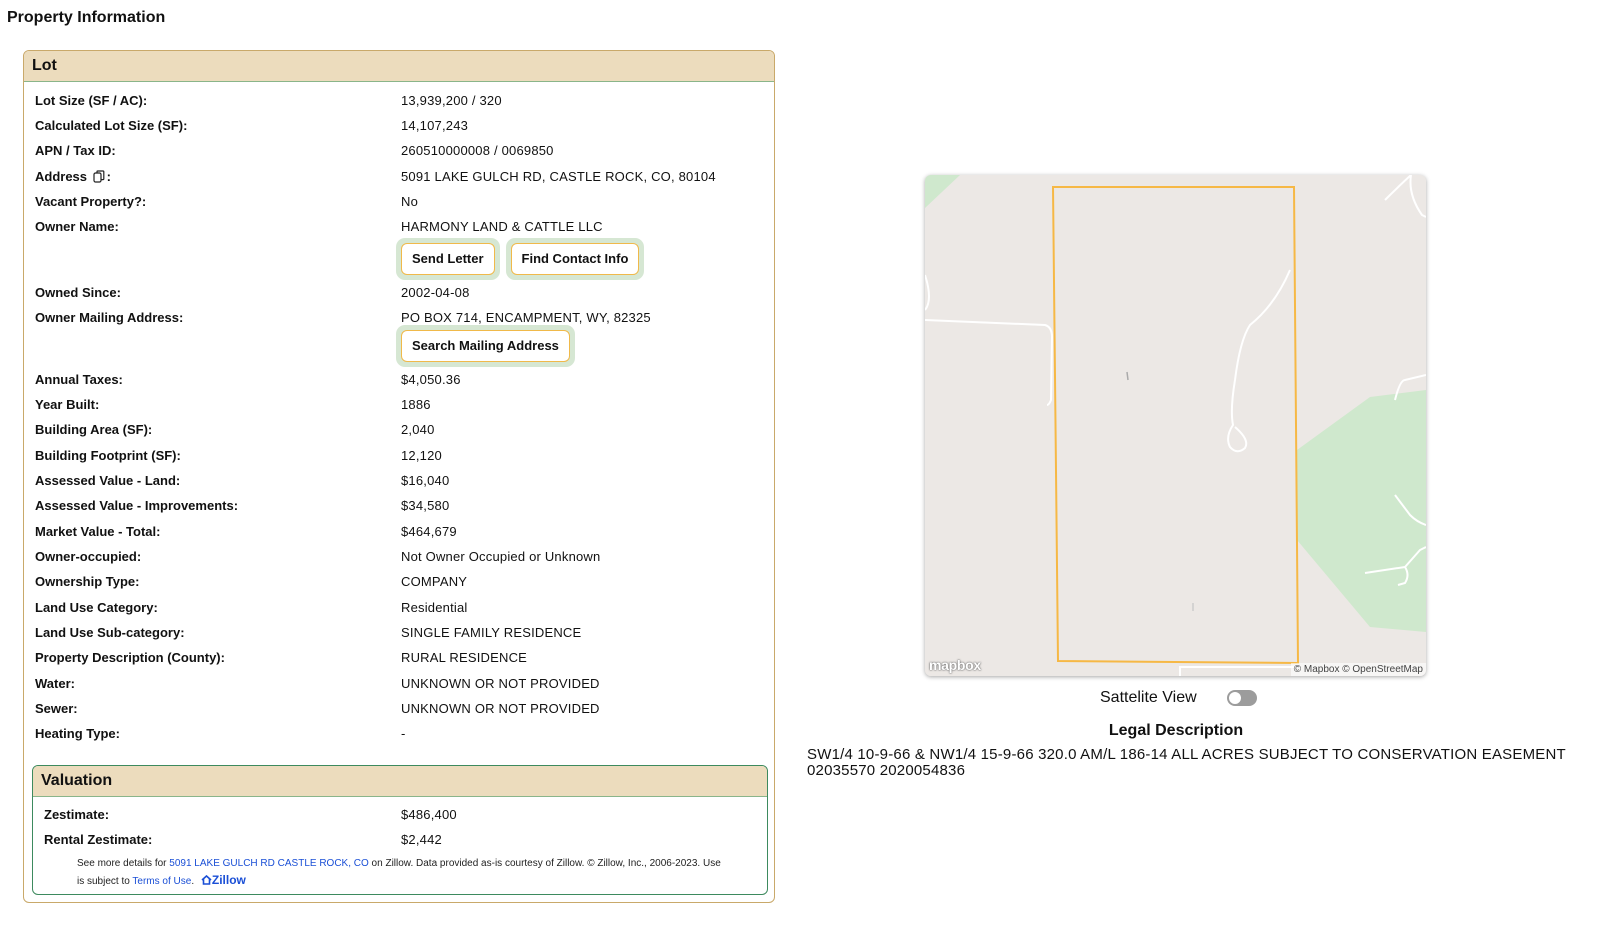  What do you see at coordinates (1234, 698) in the screenshot?
I see `toggle-knob` at bounding box center [1234, 698].